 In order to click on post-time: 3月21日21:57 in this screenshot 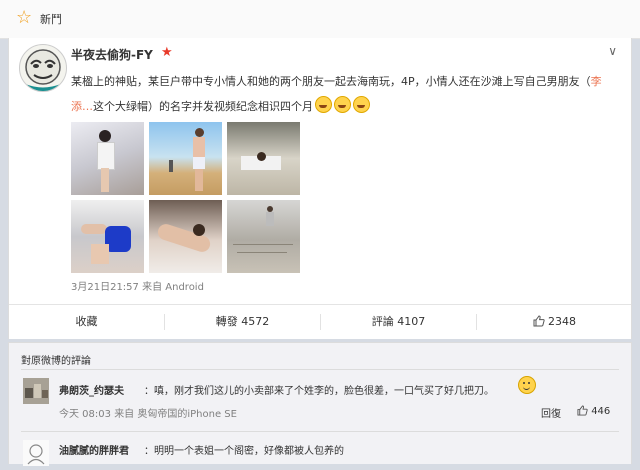, I will do `click(105, 287)`.